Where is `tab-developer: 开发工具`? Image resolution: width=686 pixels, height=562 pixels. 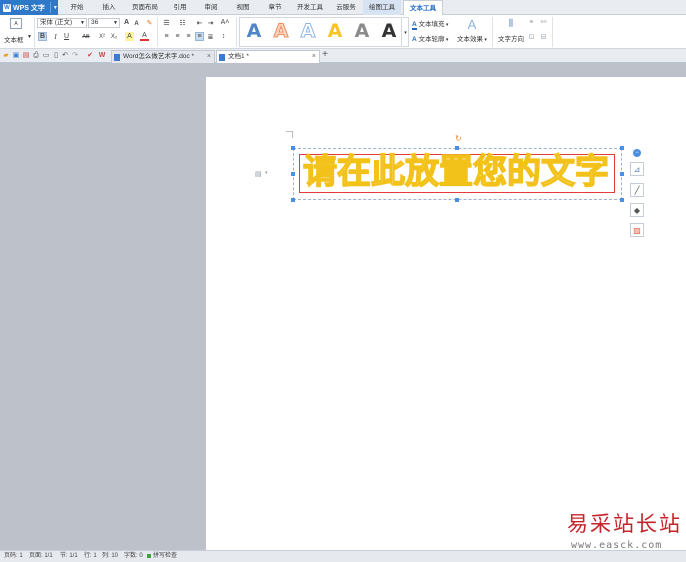 tab-developer: 开发工具 is located at coordinates (310, 7).